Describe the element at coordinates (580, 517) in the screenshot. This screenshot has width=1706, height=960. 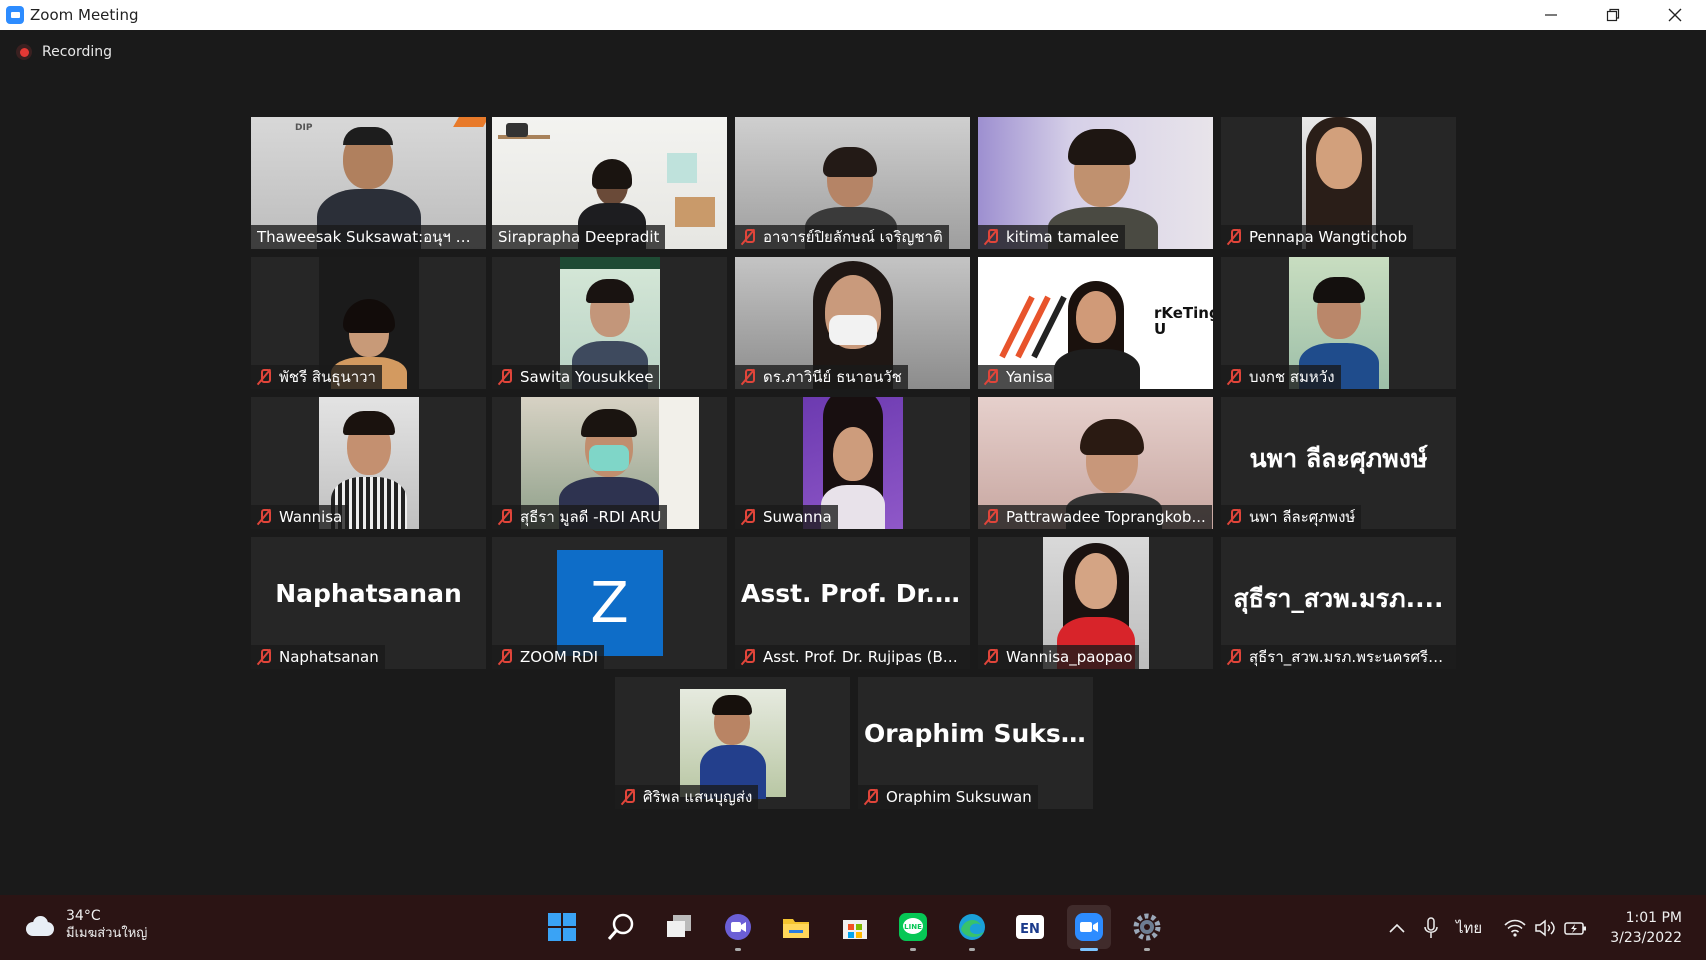
I see `participant-name-label: สุธีรา มูลดี -RDI ARU` at that location.